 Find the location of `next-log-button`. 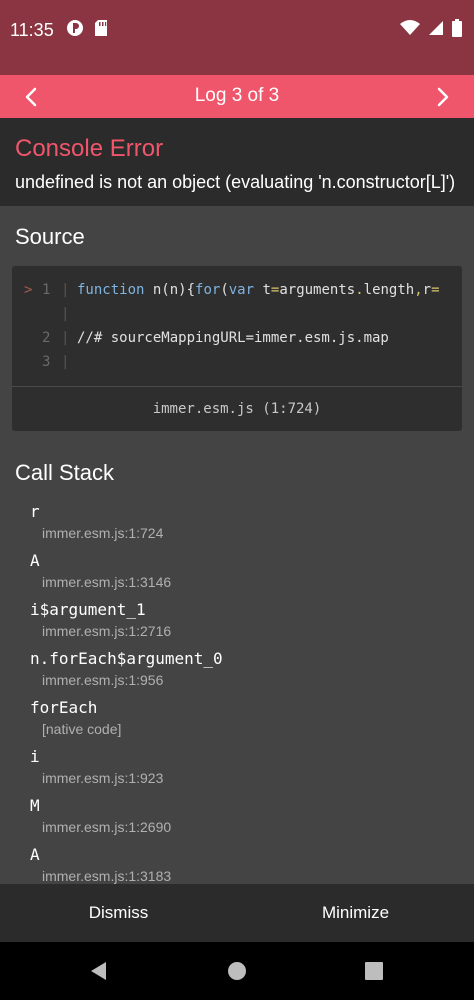

next-log-button is located at coordinates (443, 97).